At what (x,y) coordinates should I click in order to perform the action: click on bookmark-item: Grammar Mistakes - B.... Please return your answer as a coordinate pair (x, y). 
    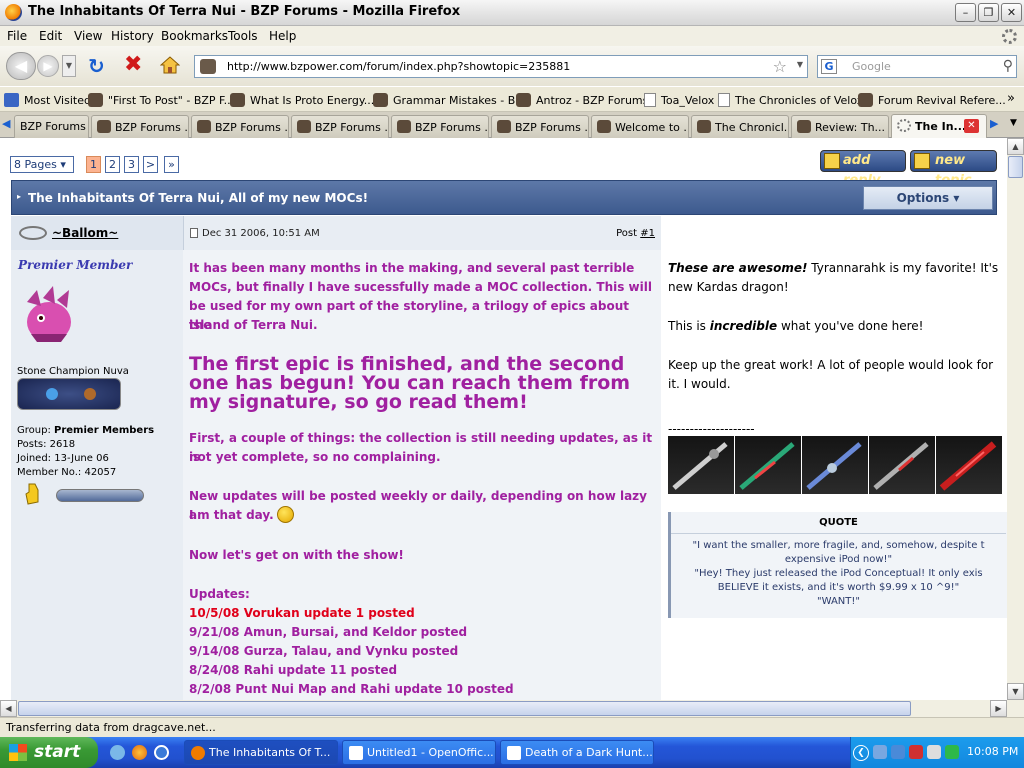
    Looking at the image, I should click on (449, 100).